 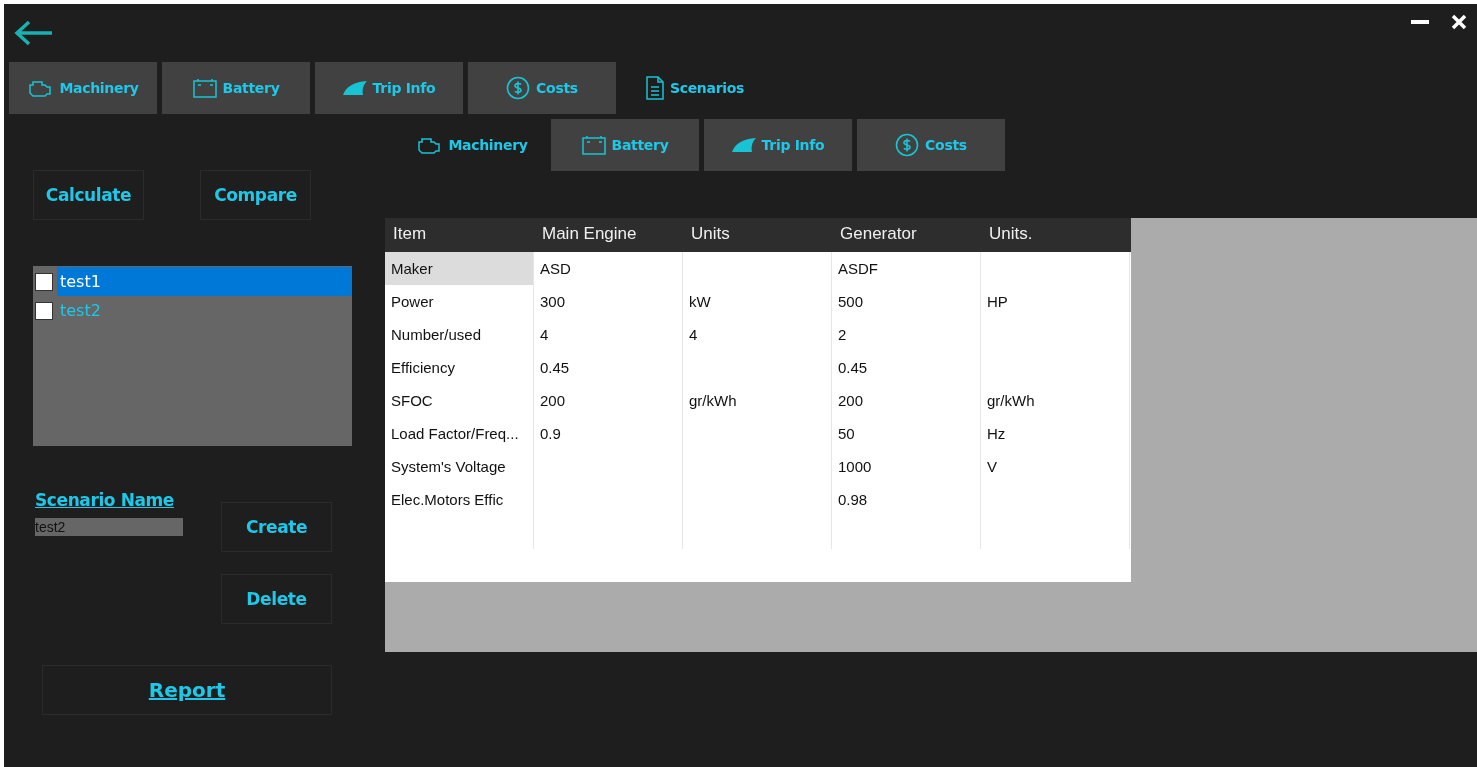 What do you see at coordinates (459, 268) in the screenshot?
I see `table-cell: Maker` at bounding box center [459, 268].